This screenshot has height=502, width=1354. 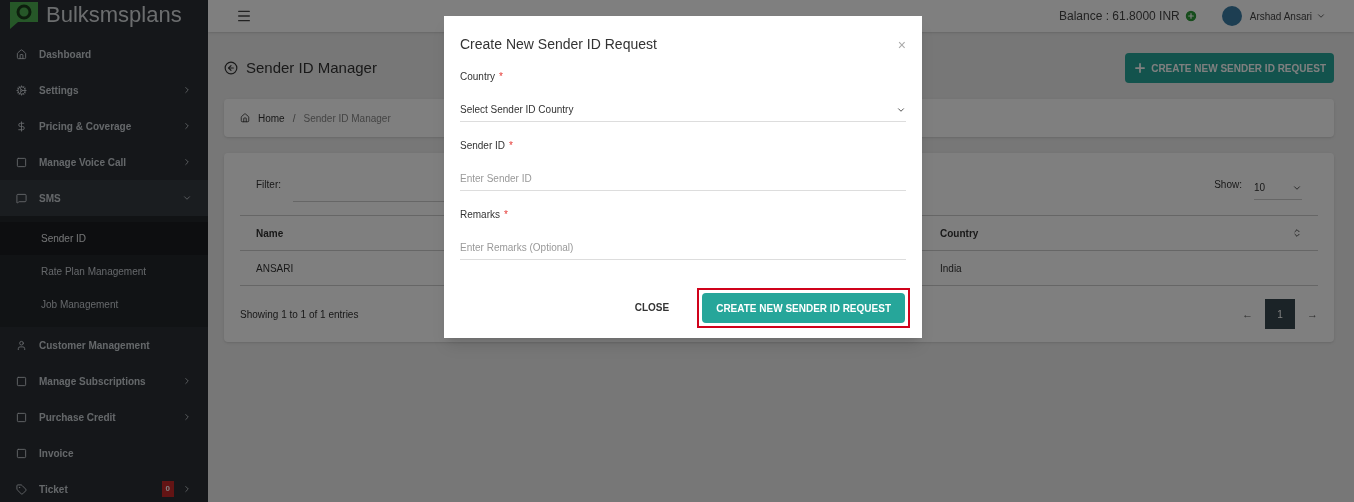 I want to click on modal-title: Create New Sender ID Request, so click(x=558, y=44).